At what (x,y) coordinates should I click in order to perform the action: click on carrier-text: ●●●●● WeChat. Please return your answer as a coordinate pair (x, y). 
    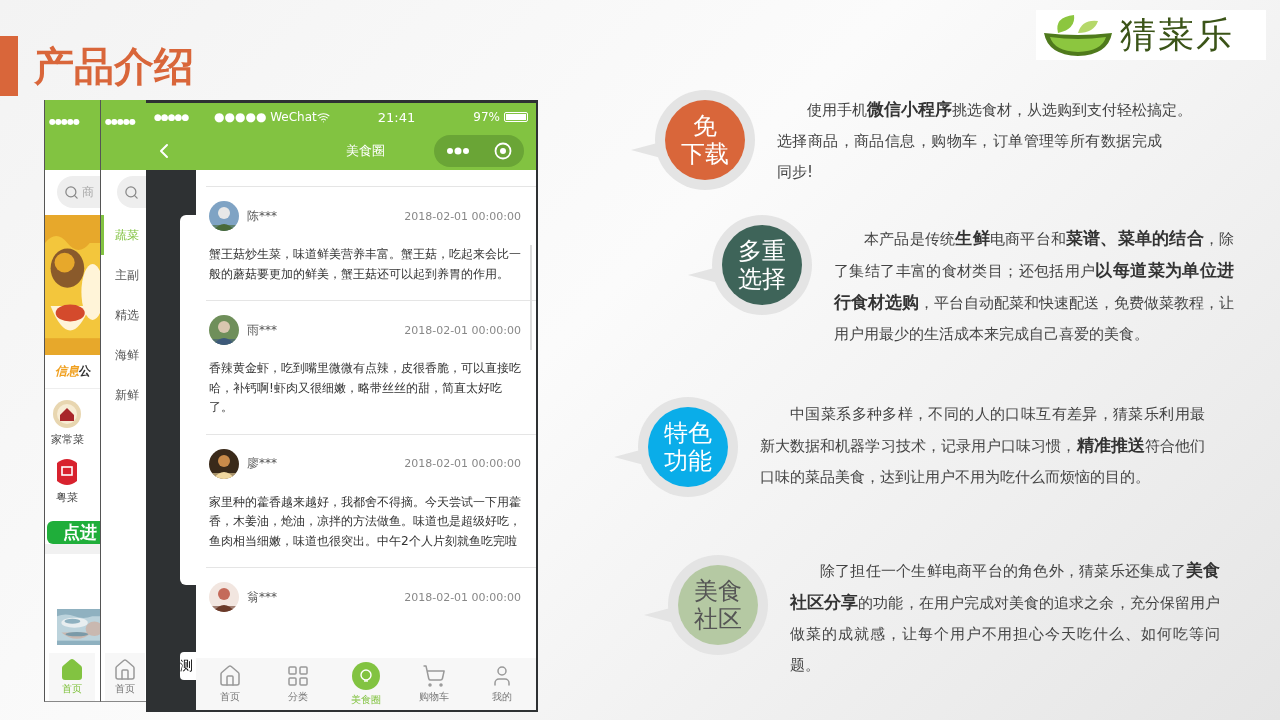
    Looking at the image, I should click on (265, 117).